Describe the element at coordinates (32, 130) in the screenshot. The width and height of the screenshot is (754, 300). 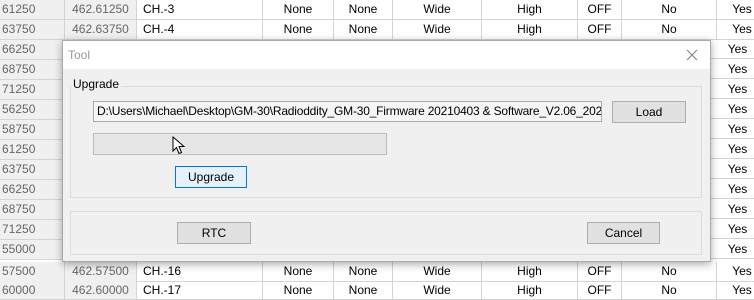
I see `rx-frequency-cell: 58750` at that location.